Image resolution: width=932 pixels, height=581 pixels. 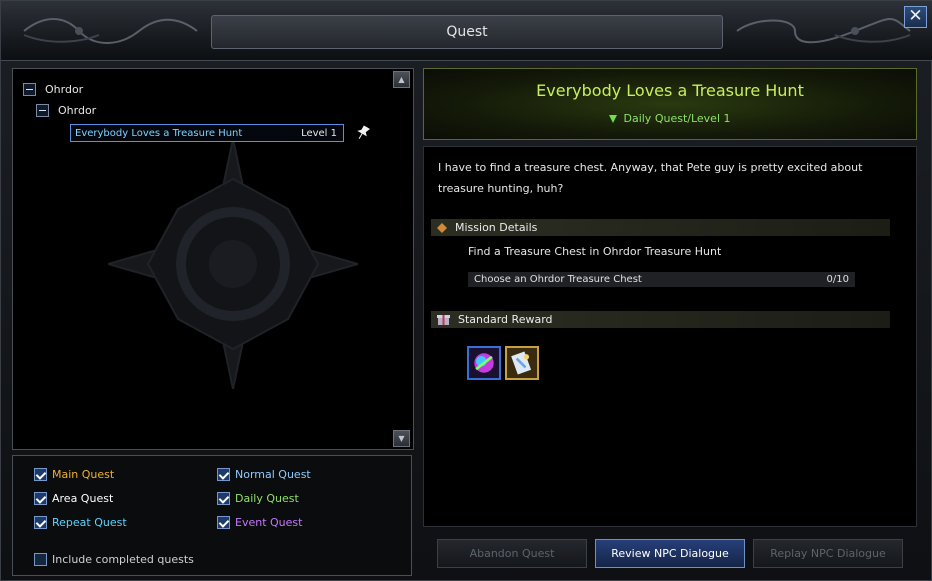 I want to click on scroll-up-button: ▲, so click(x=401, y=79).